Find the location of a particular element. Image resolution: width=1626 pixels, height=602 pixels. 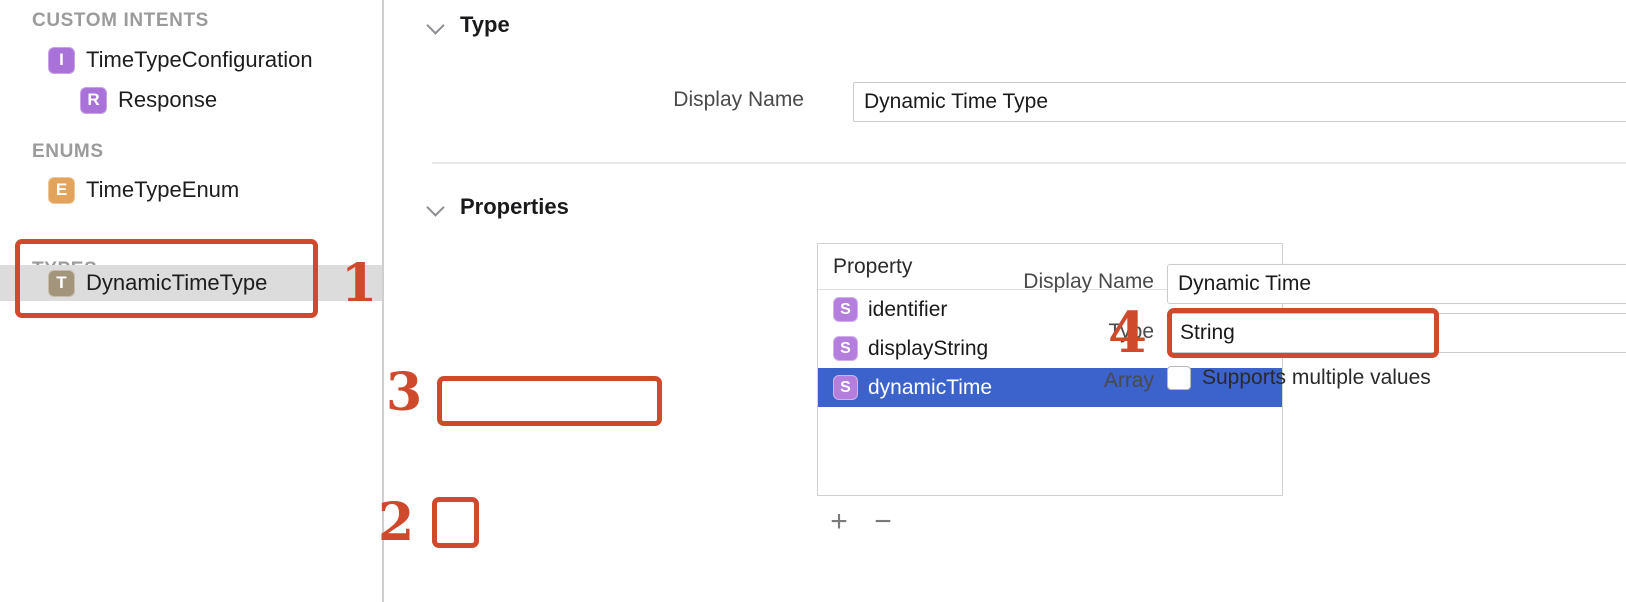

sidebar-item-label: TimeTypeConfiguration is located at coordinates (199, 59).